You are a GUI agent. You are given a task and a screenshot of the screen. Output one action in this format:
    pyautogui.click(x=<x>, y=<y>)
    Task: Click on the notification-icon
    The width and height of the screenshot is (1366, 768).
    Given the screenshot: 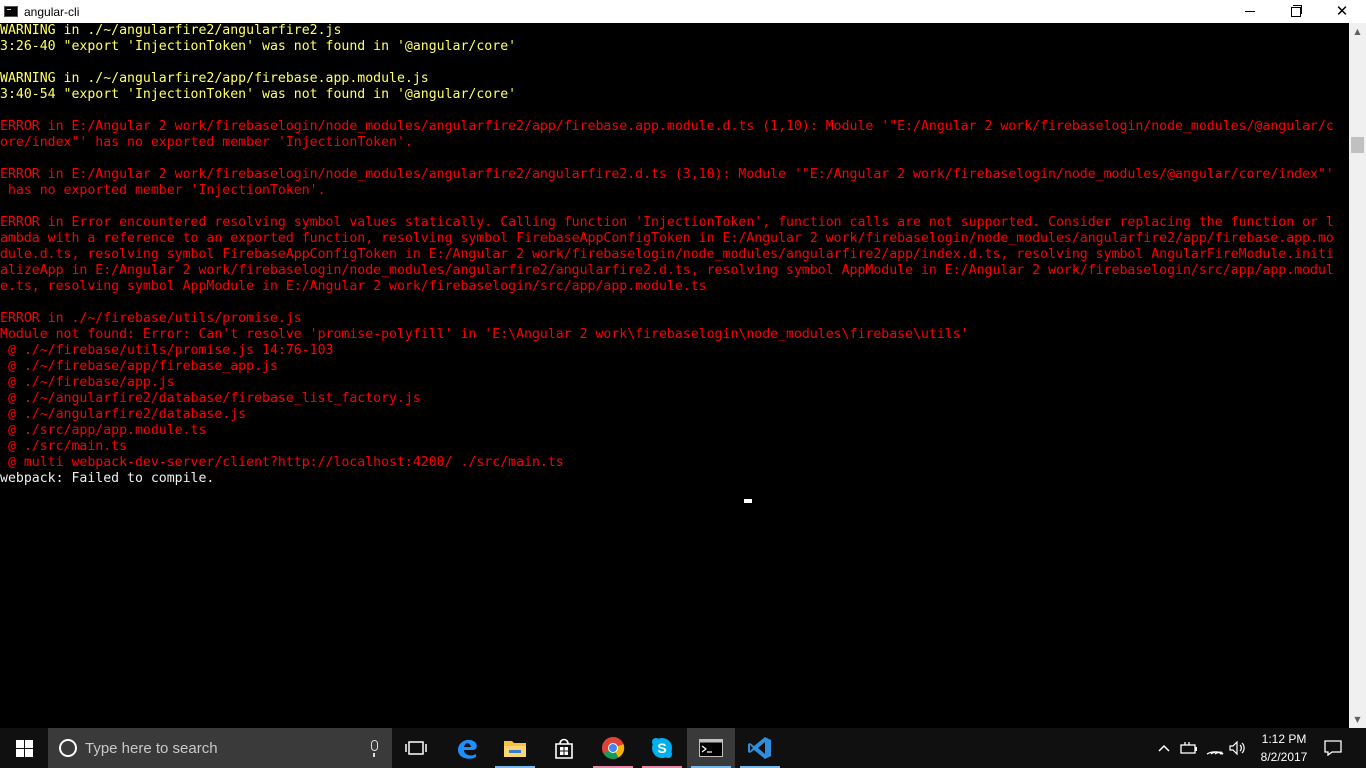 What is the action you would take?
    pyautogui.click(x=1333, y=748)
    